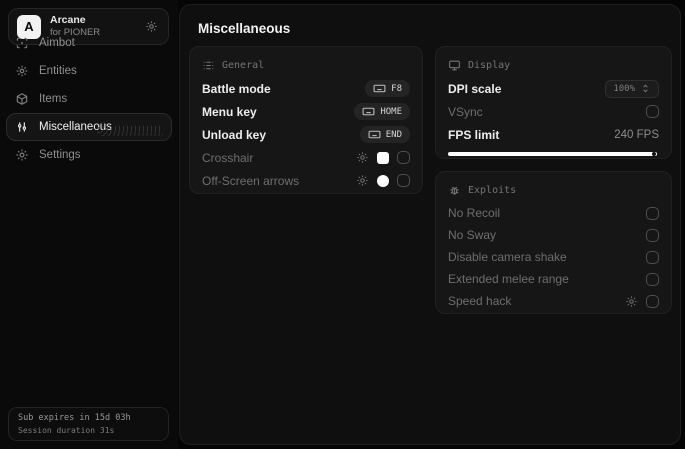 Image resolution: width=685 pixels, height=449 pixels. Describe the element at coordinates (465, 111) in the screenshot. I see `vsync-label: VSync` at that location.